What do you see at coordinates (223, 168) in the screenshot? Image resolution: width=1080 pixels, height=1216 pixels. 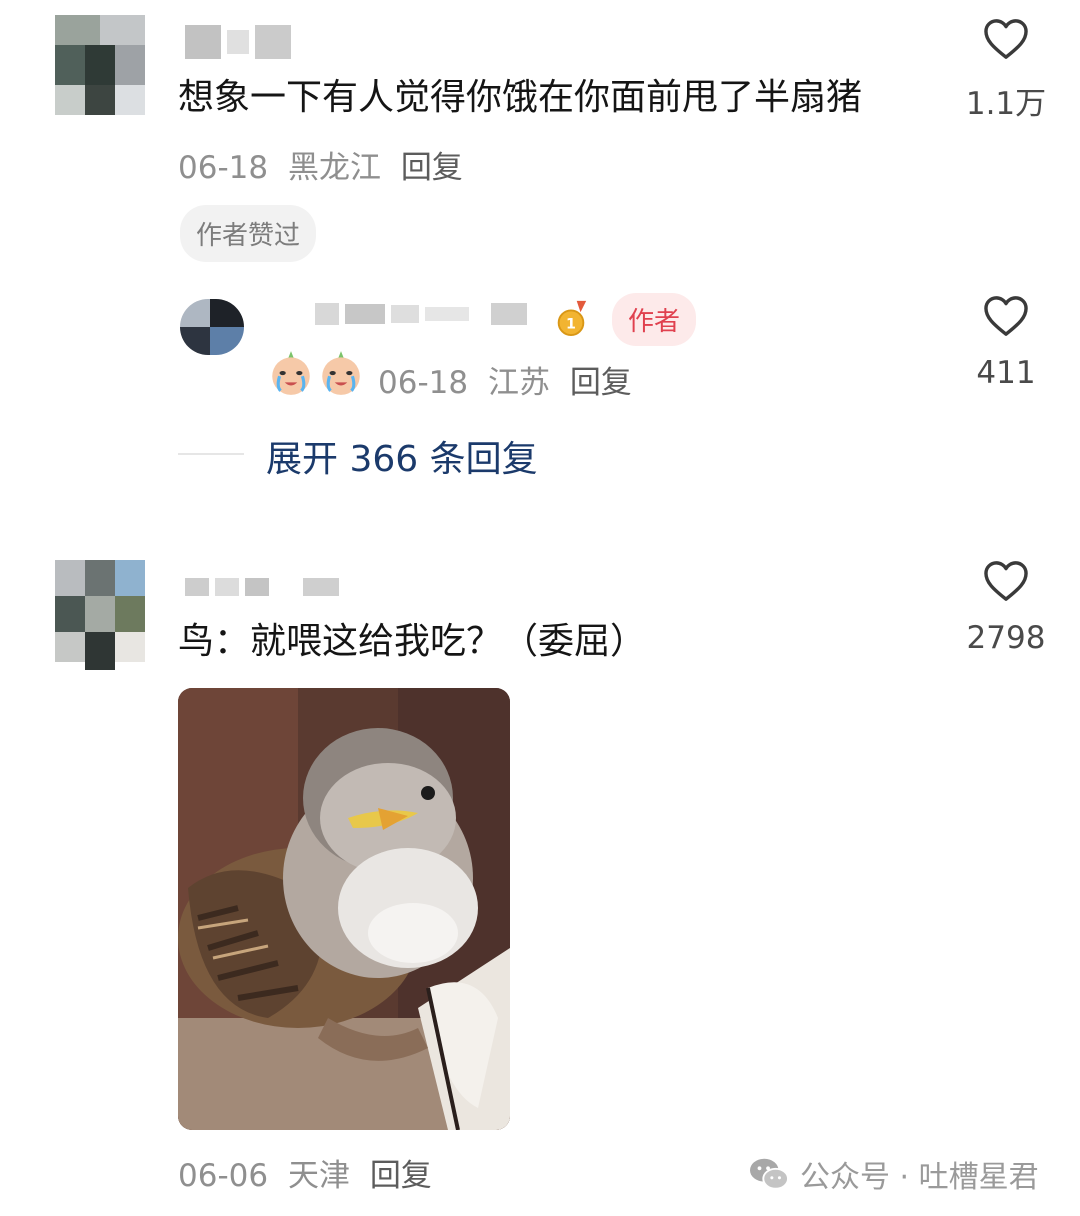 I see `comment-date: 06-18` at bounding box center [223, 168].